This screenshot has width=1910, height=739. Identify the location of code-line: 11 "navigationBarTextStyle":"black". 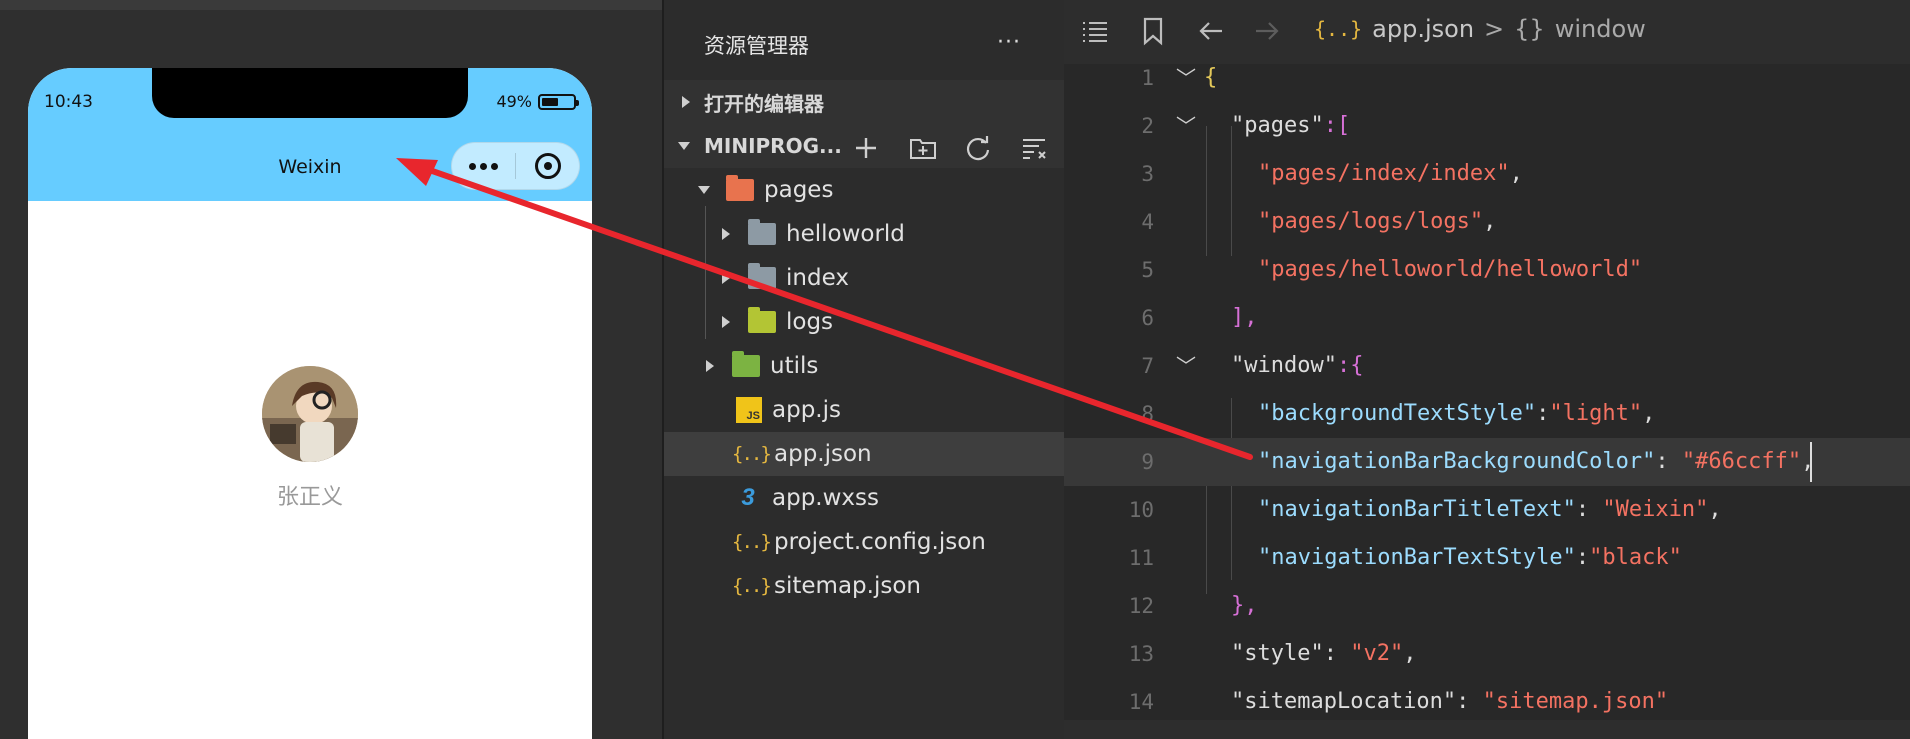
(1487, 558).